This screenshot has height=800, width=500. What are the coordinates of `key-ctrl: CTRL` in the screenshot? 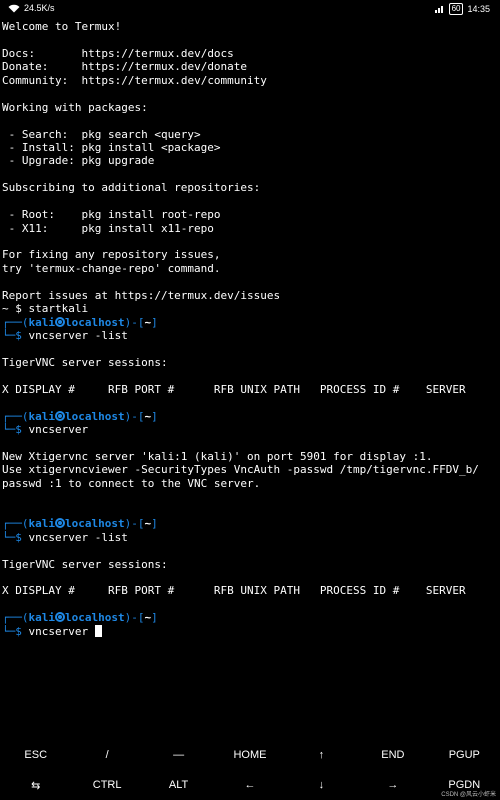 It's located at (106, 785).